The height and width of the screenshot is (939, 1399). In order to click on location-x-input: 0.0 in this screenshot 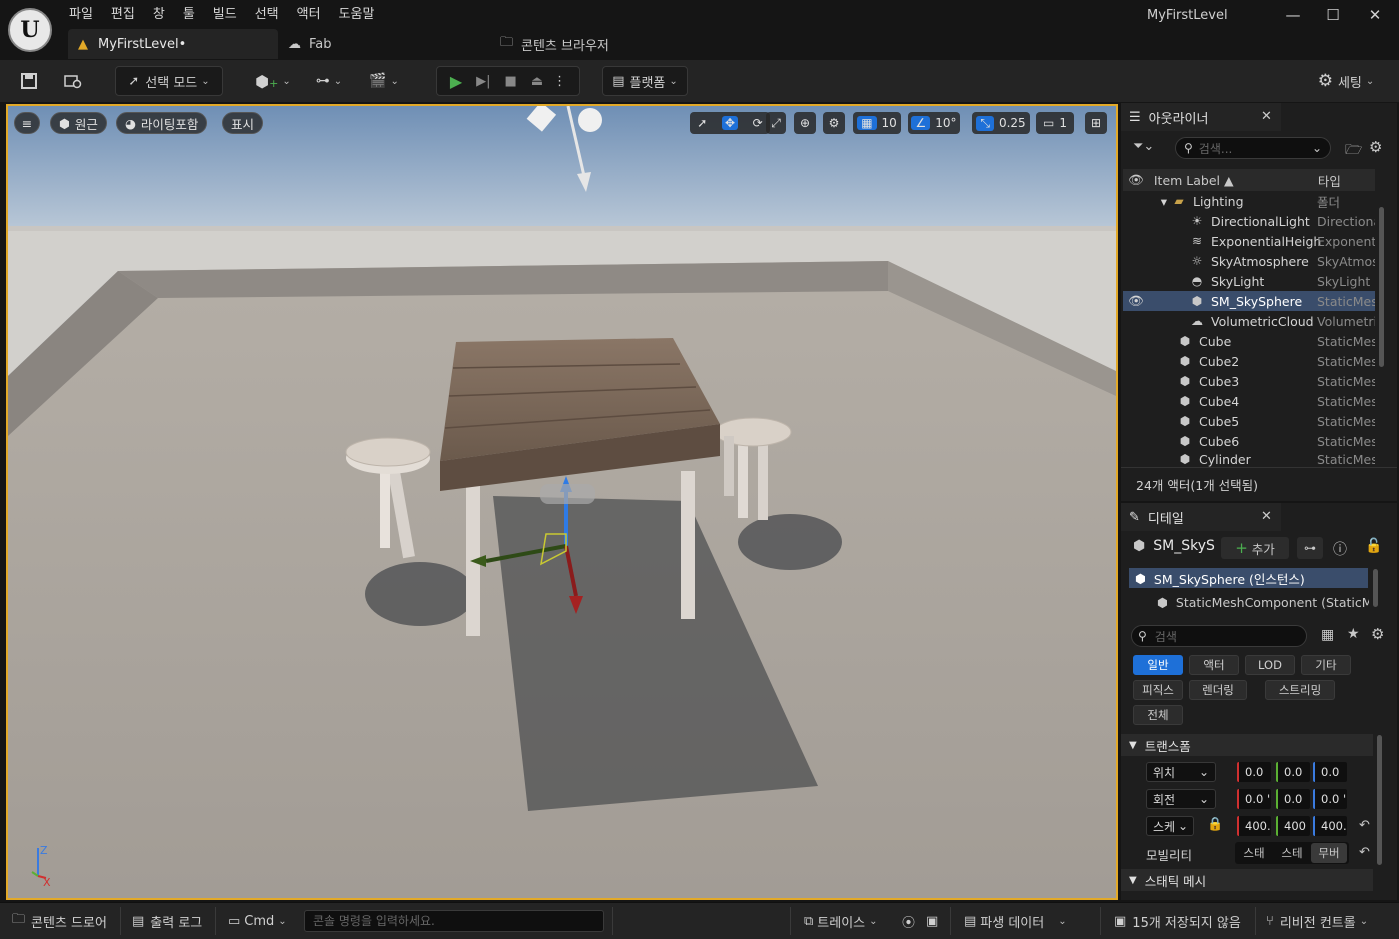, I will do `click(1254, 772)`.